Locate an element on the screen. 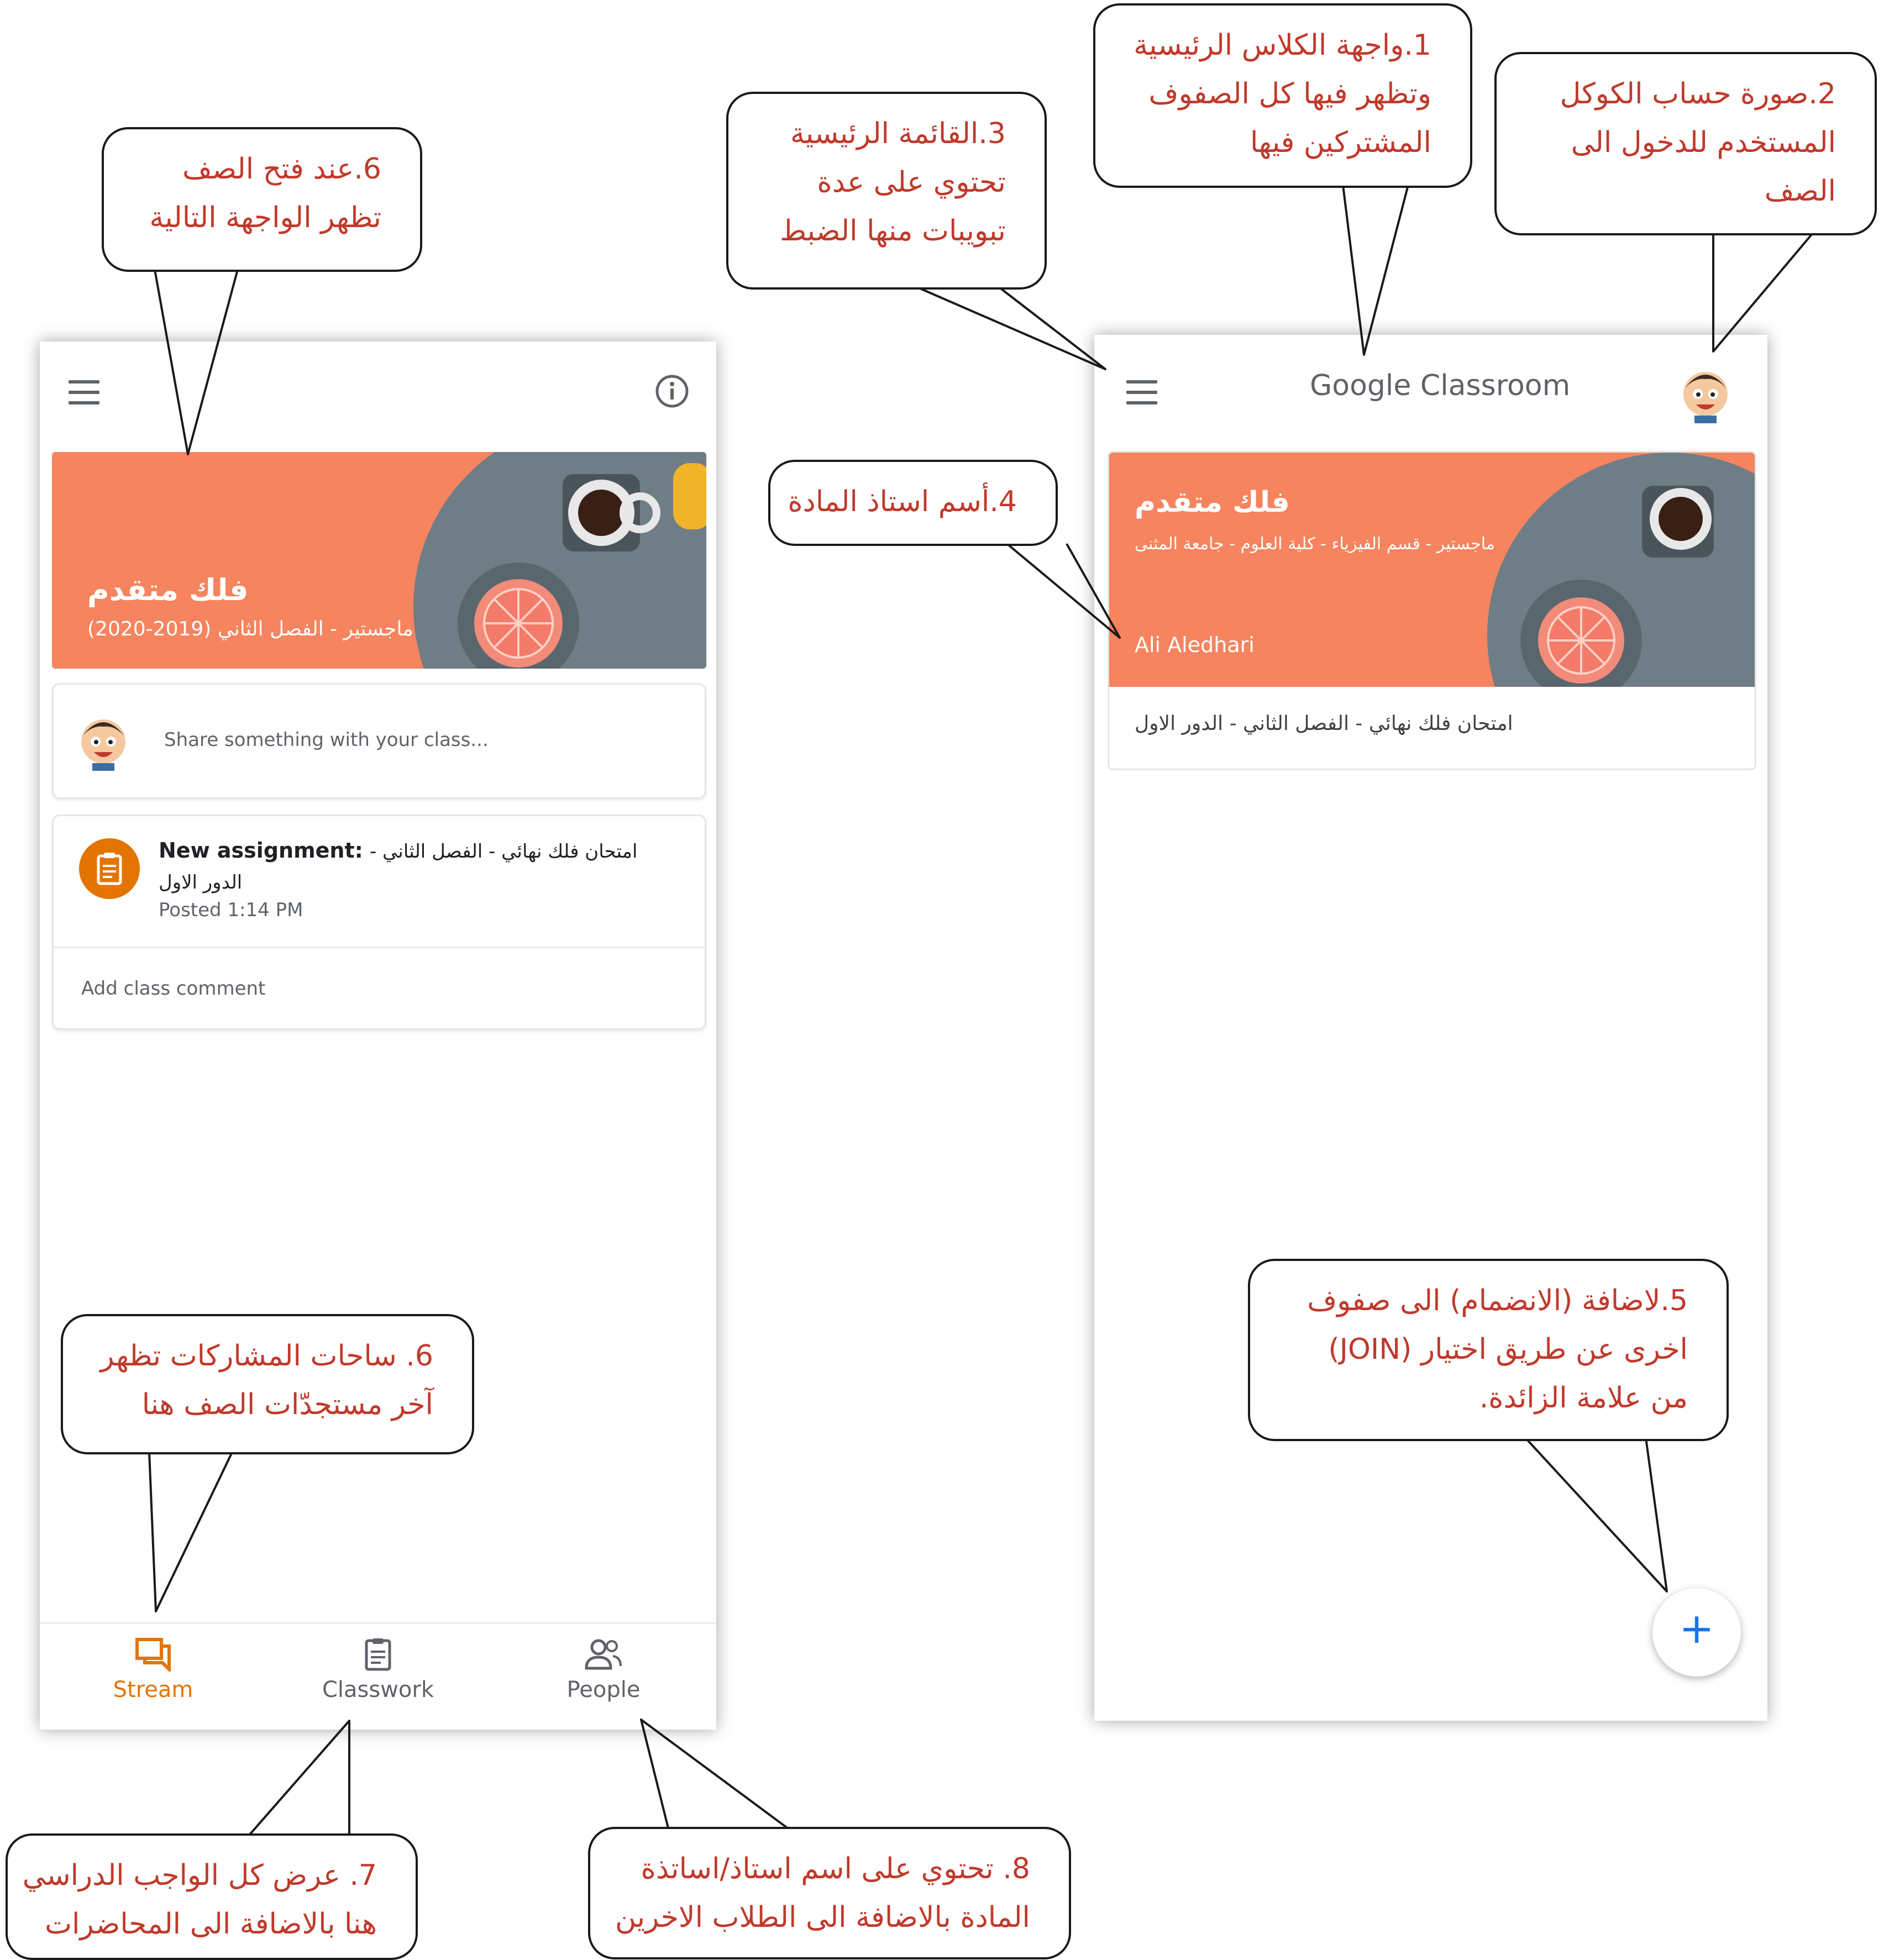 Image resolution: width=1889 pixels, height=1960 pixels. tab-classwork-label: Classwork is located at coordinates (378, 1690).